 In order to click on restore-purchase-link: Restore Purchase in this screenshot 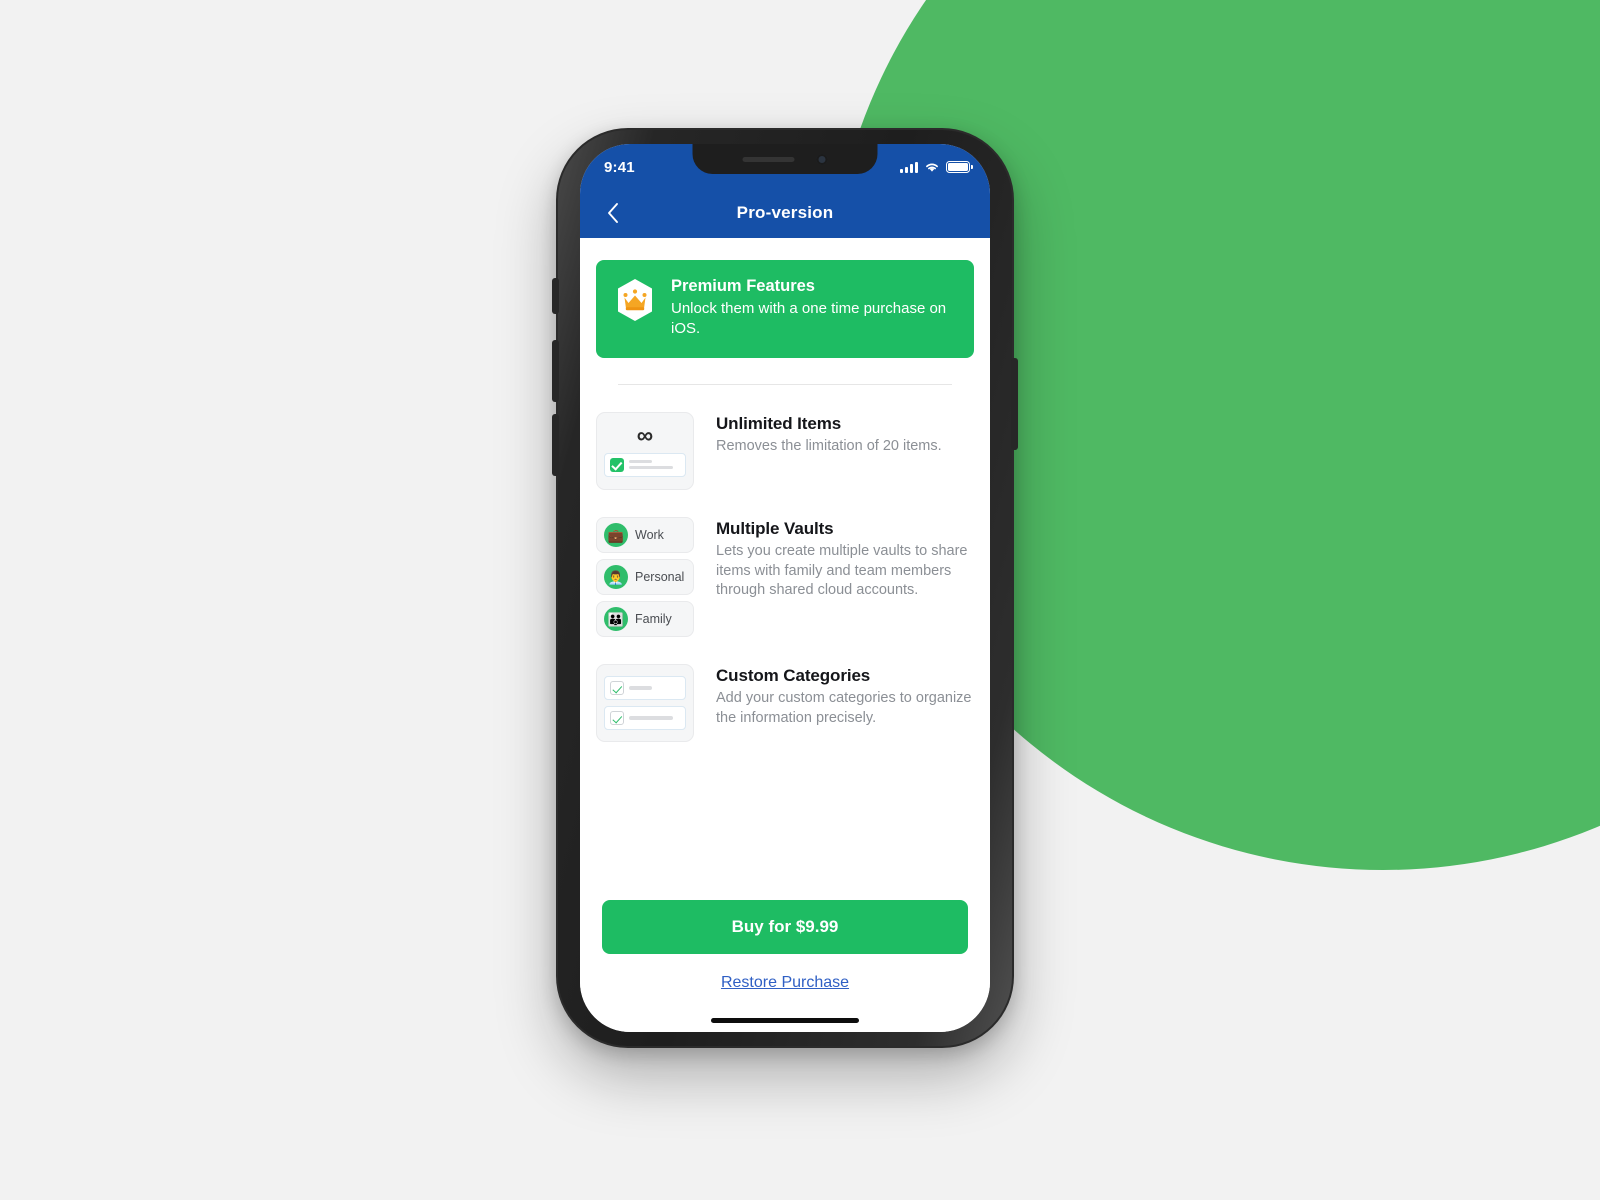, I will do `click(785, 983)`.